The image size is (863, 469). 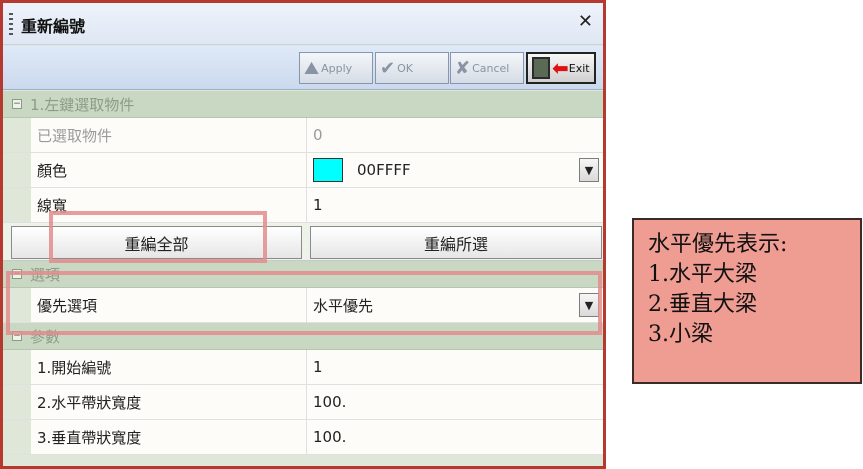 I want to click on property-row: 2.水平帶狀寬度 100., so click(x=303, y=402).